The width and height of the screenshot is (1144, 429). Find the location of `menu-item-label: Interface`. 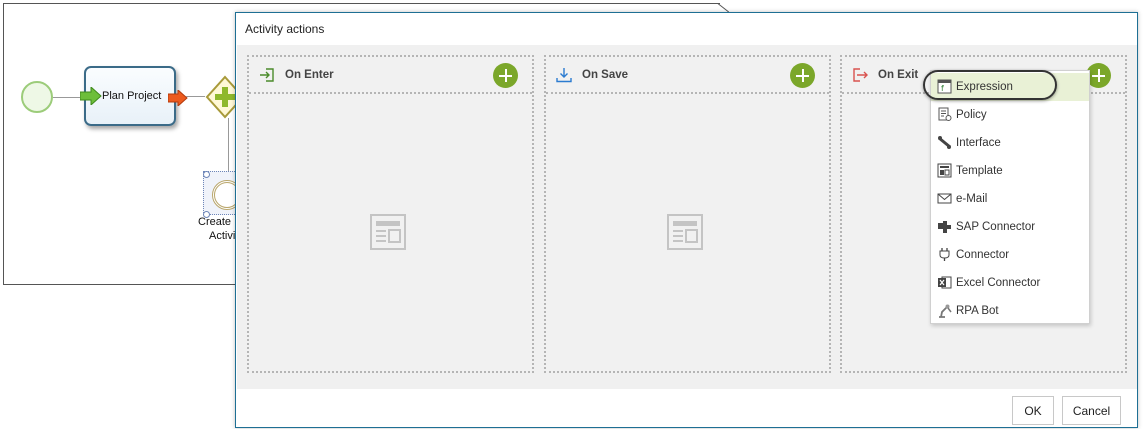

menu-item-label: Interface is located at coordinates (978, 143).